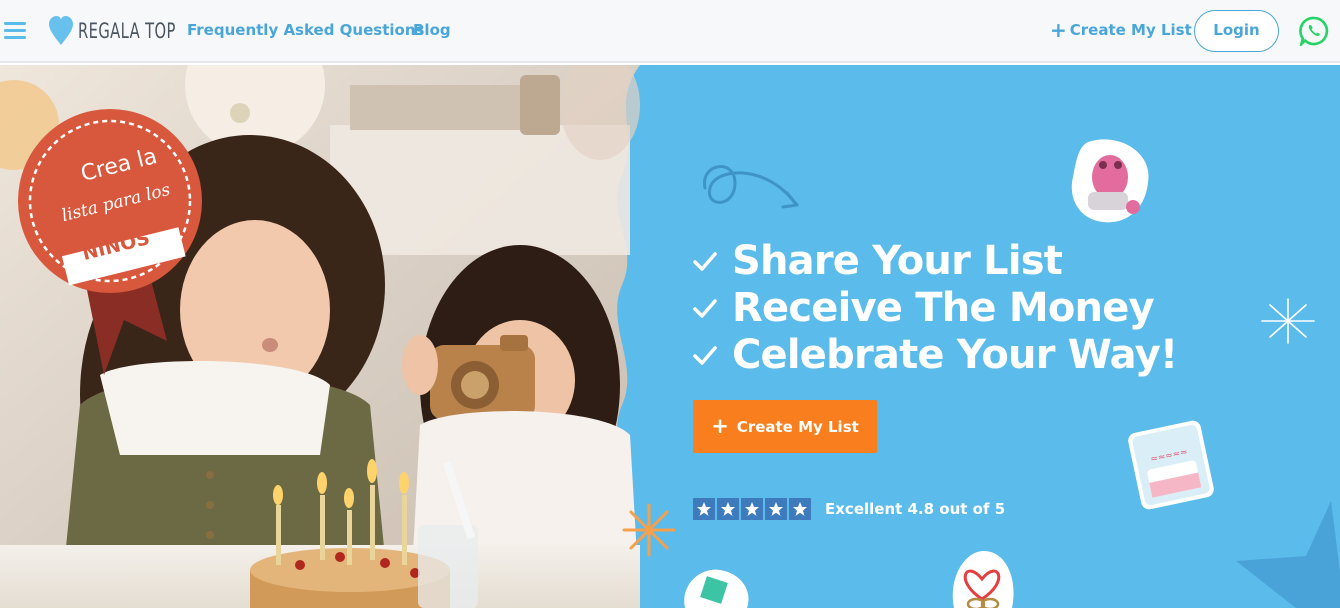  I want to click on site-logo: REGALA TOP, so click(125, 31).